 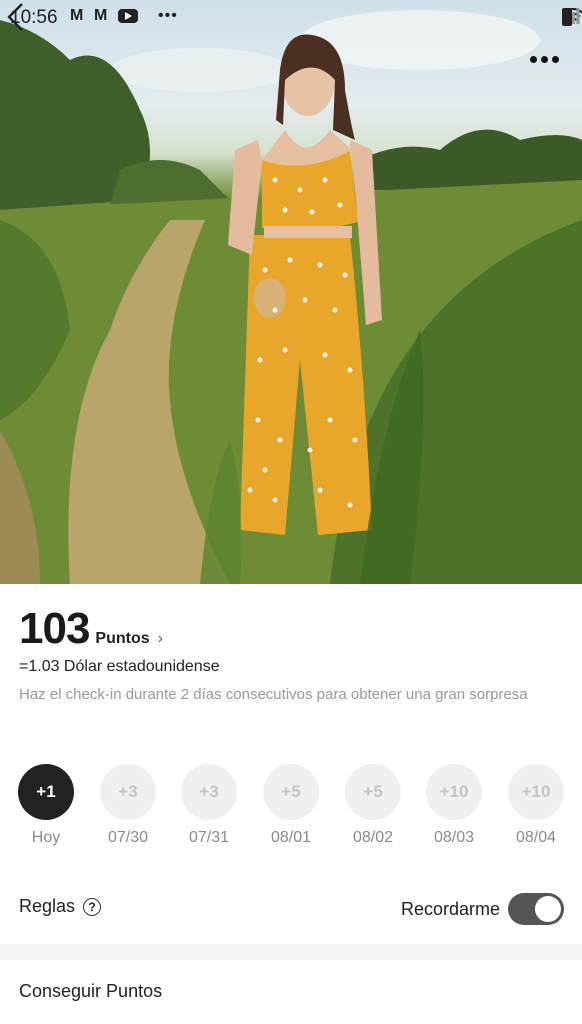 What do you see at coordinates (91, 629) in the screenshot?
I see `points-summary: 103 Puntos ›` at bounding box center [91, 629].